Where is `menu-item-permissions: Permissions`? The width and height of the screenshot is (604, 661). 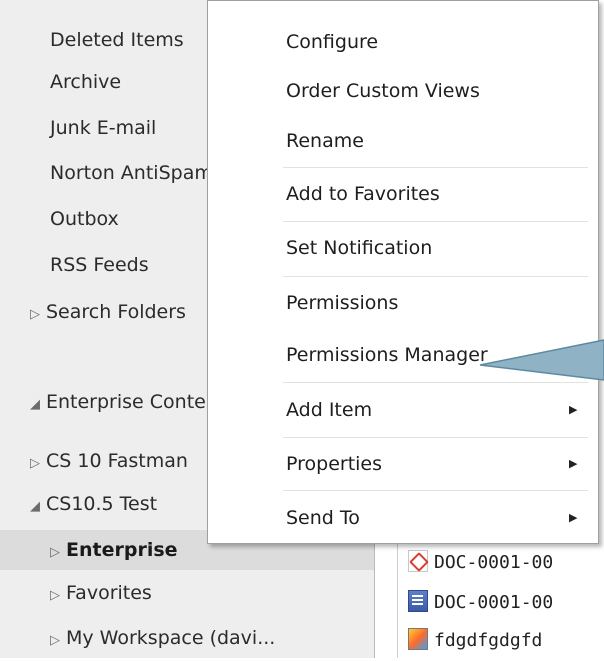 menu-item-permissions: Permissions is located at coordinates (342, 303).